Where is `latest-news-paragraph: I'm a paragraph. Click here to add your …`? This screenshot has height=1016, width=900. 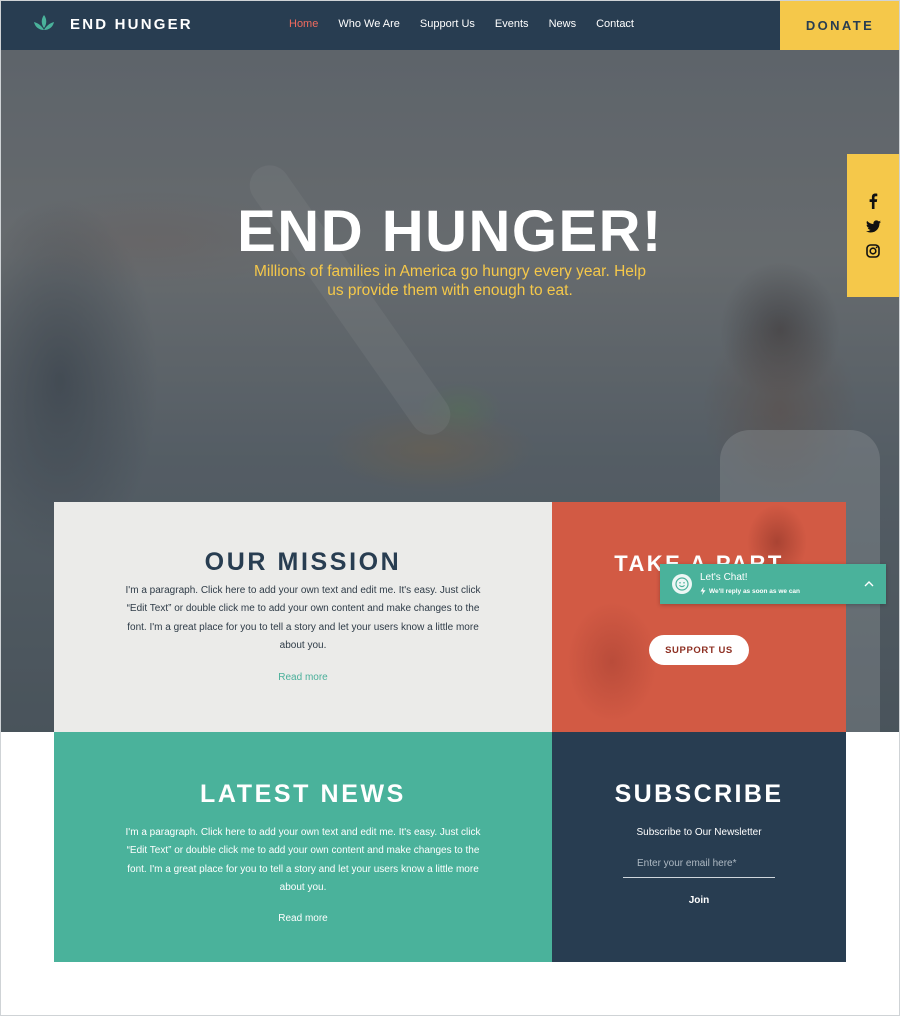
latest-news-paragraph: I'm a paragraph. Click here to add your … is located at coordinates (303, 860).